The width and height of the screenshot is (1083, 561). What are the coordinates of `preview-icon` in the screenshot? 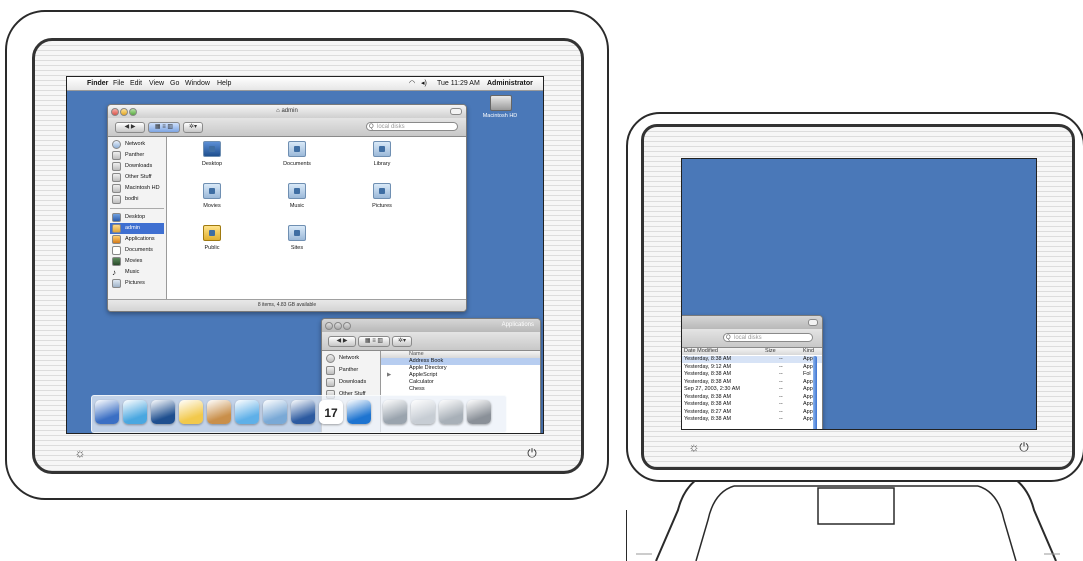 It's located at (423, 412).